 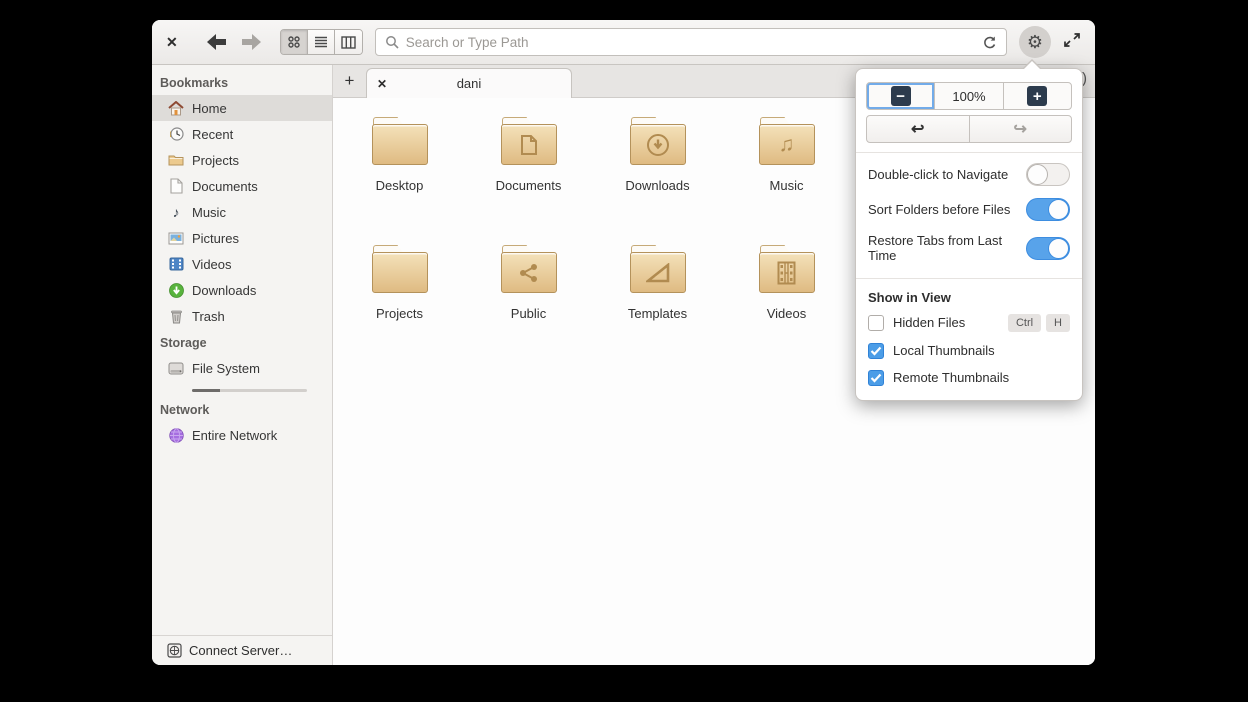 I want to click on file-item-music: ♫ Music, so click(x=786, y=181).